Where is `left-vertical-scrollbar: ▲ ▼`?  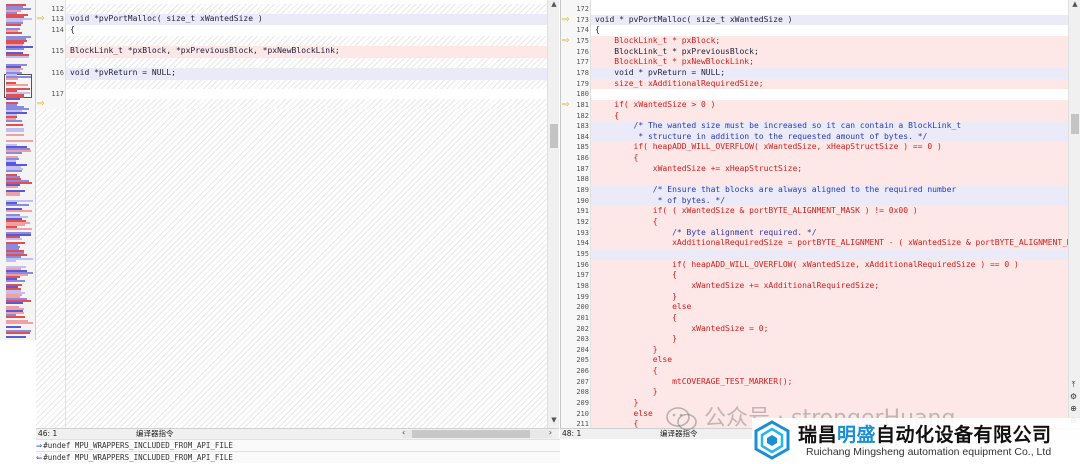
left-vertical-scrollbar: ▲ ▼ is located at coordinates (553, 214).